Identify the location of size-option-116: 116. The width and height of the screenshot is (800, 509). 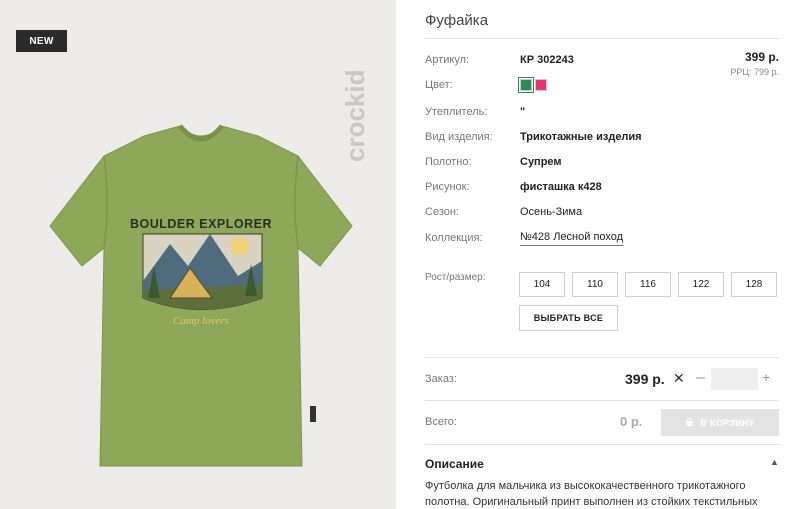
(648, 284).